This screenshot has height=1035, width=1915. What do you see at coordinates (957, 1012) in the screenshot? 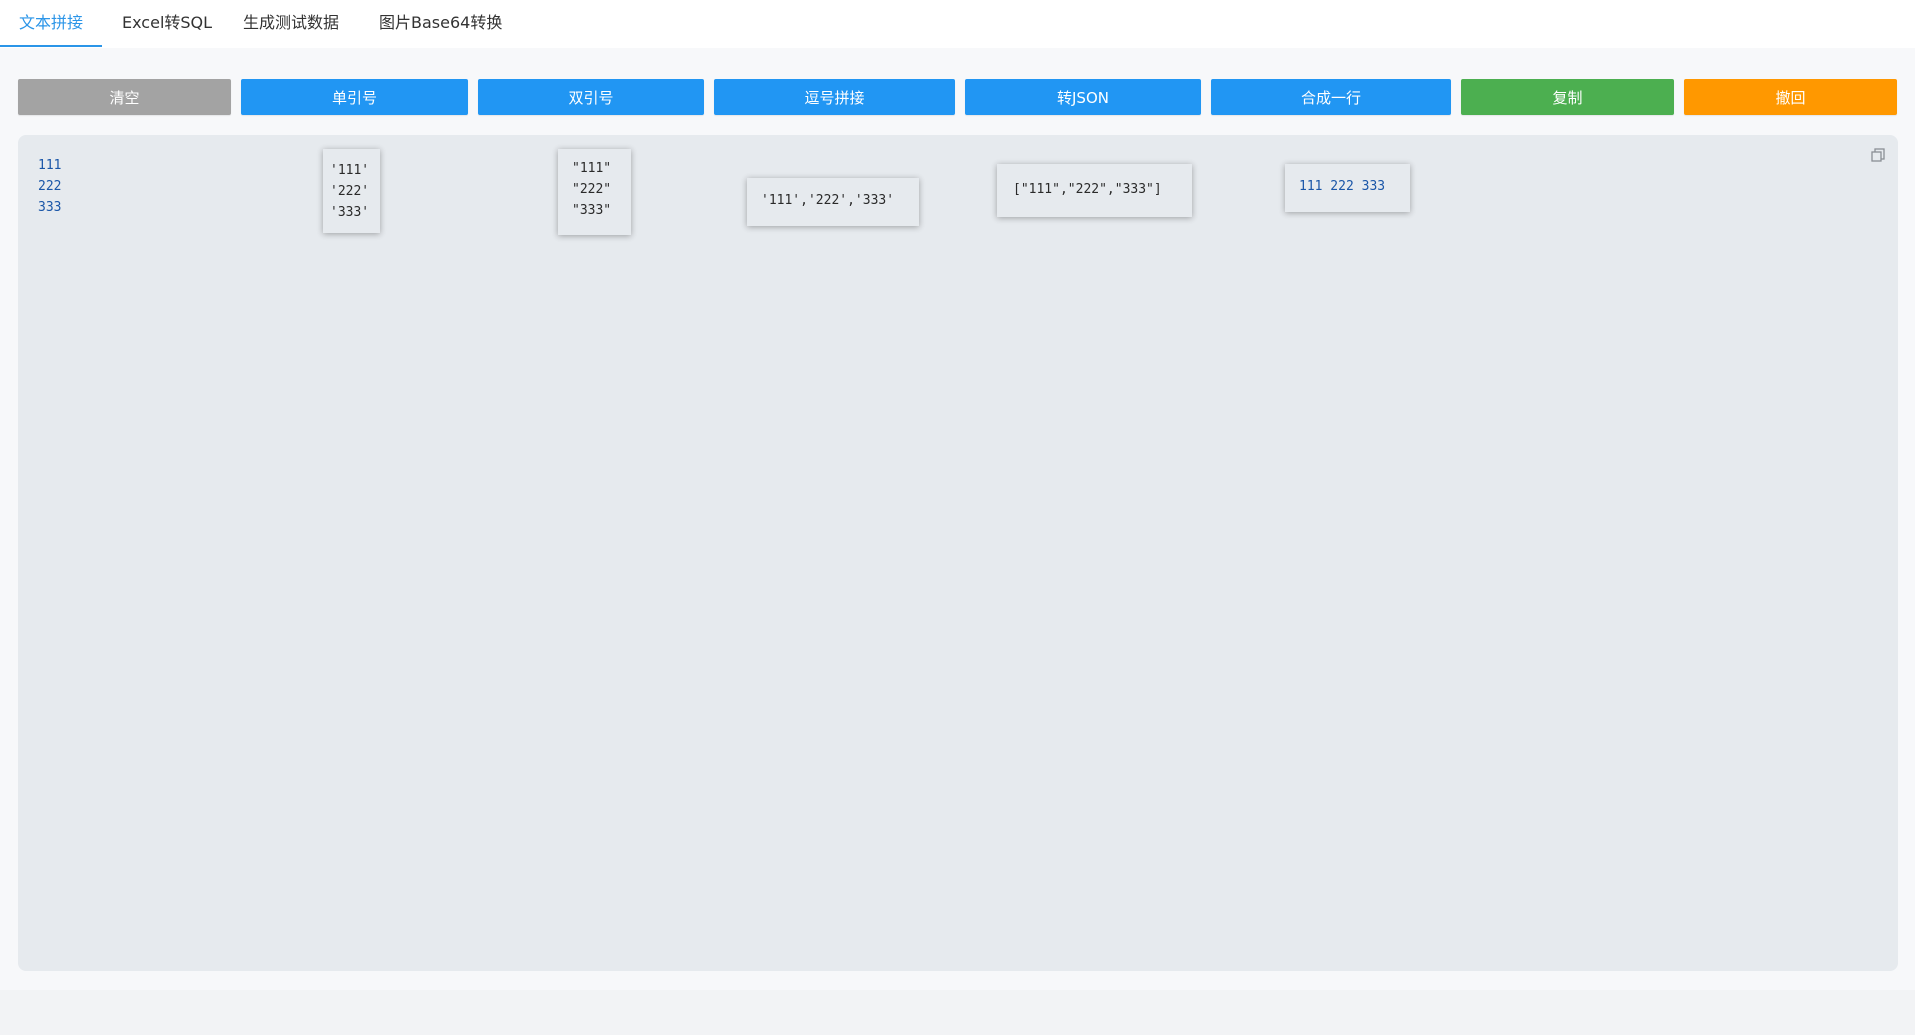
I see `footer-strip` at bounding box center [957, 1012].